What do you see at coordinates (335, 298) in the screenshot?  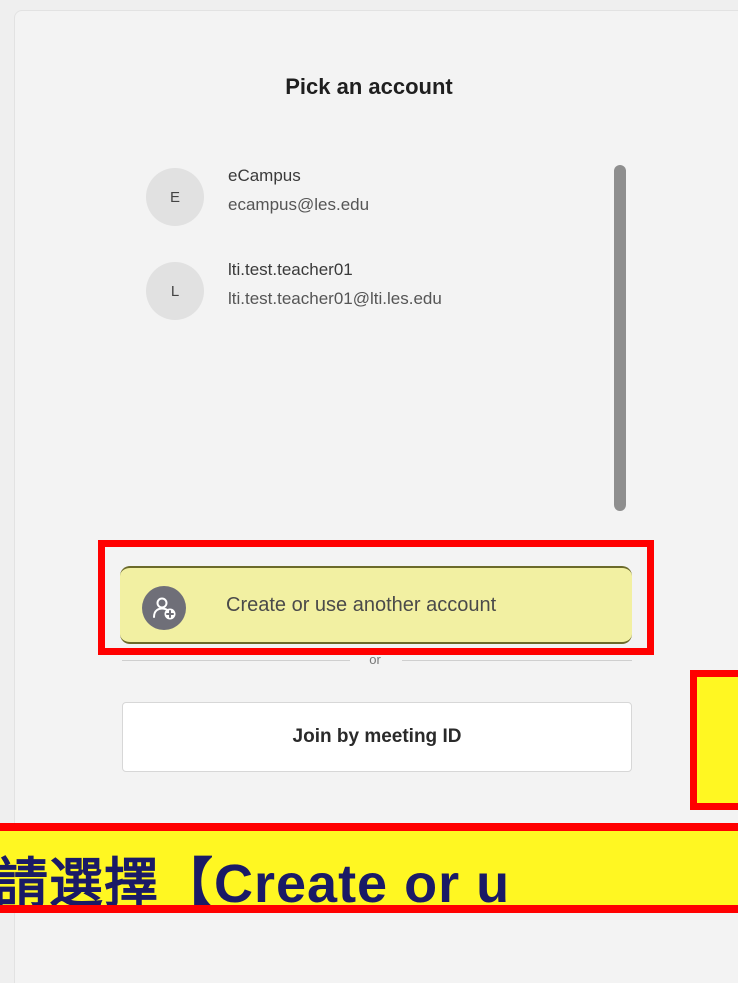 I see `account-email: lti.test.teacher01@lti.les.edu` at bounding box center [335, 298].